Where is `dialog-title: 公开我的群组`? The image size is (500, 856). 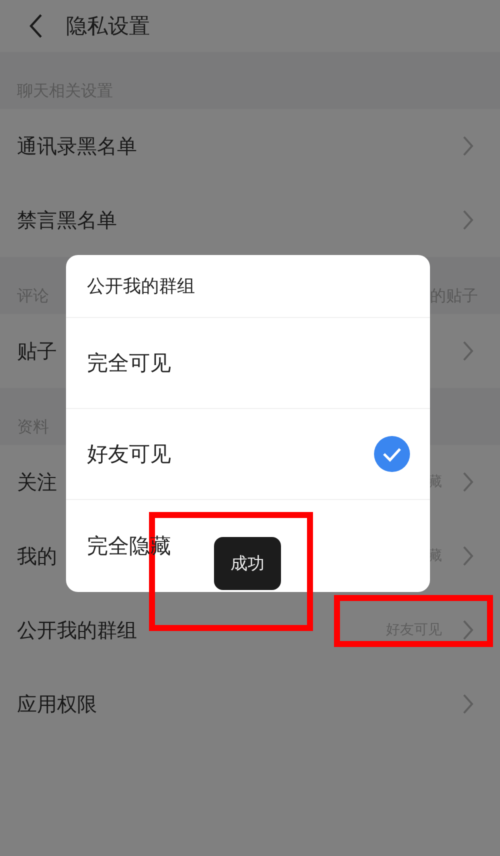
dialog-title: 公开我的群组 is located at coordinates (248, 286).